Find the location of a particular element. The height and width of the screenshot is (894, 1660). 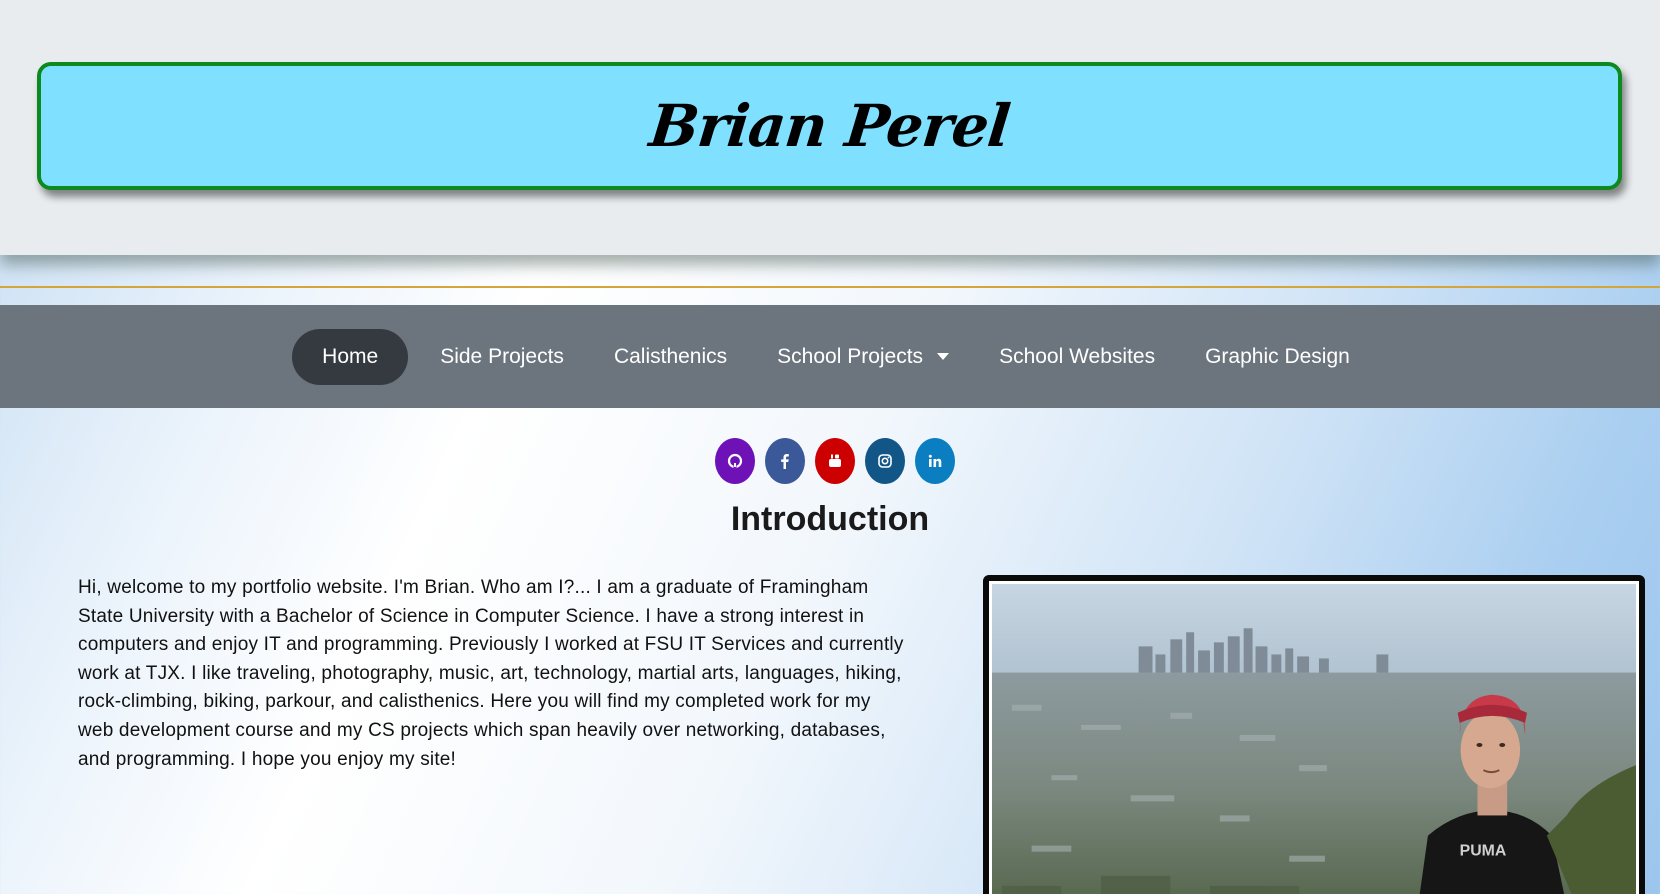

nav-item-label: Calisthenics is located at coordinates (670, 356).